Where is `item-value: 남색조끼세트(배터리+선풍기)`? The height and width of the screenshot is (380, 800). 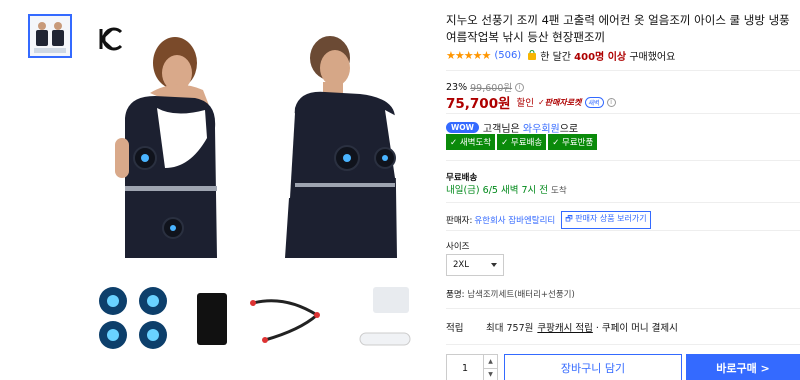
item-value: 남색조끼세트(배터리+선풍기) is located at coordinates (521, 295).